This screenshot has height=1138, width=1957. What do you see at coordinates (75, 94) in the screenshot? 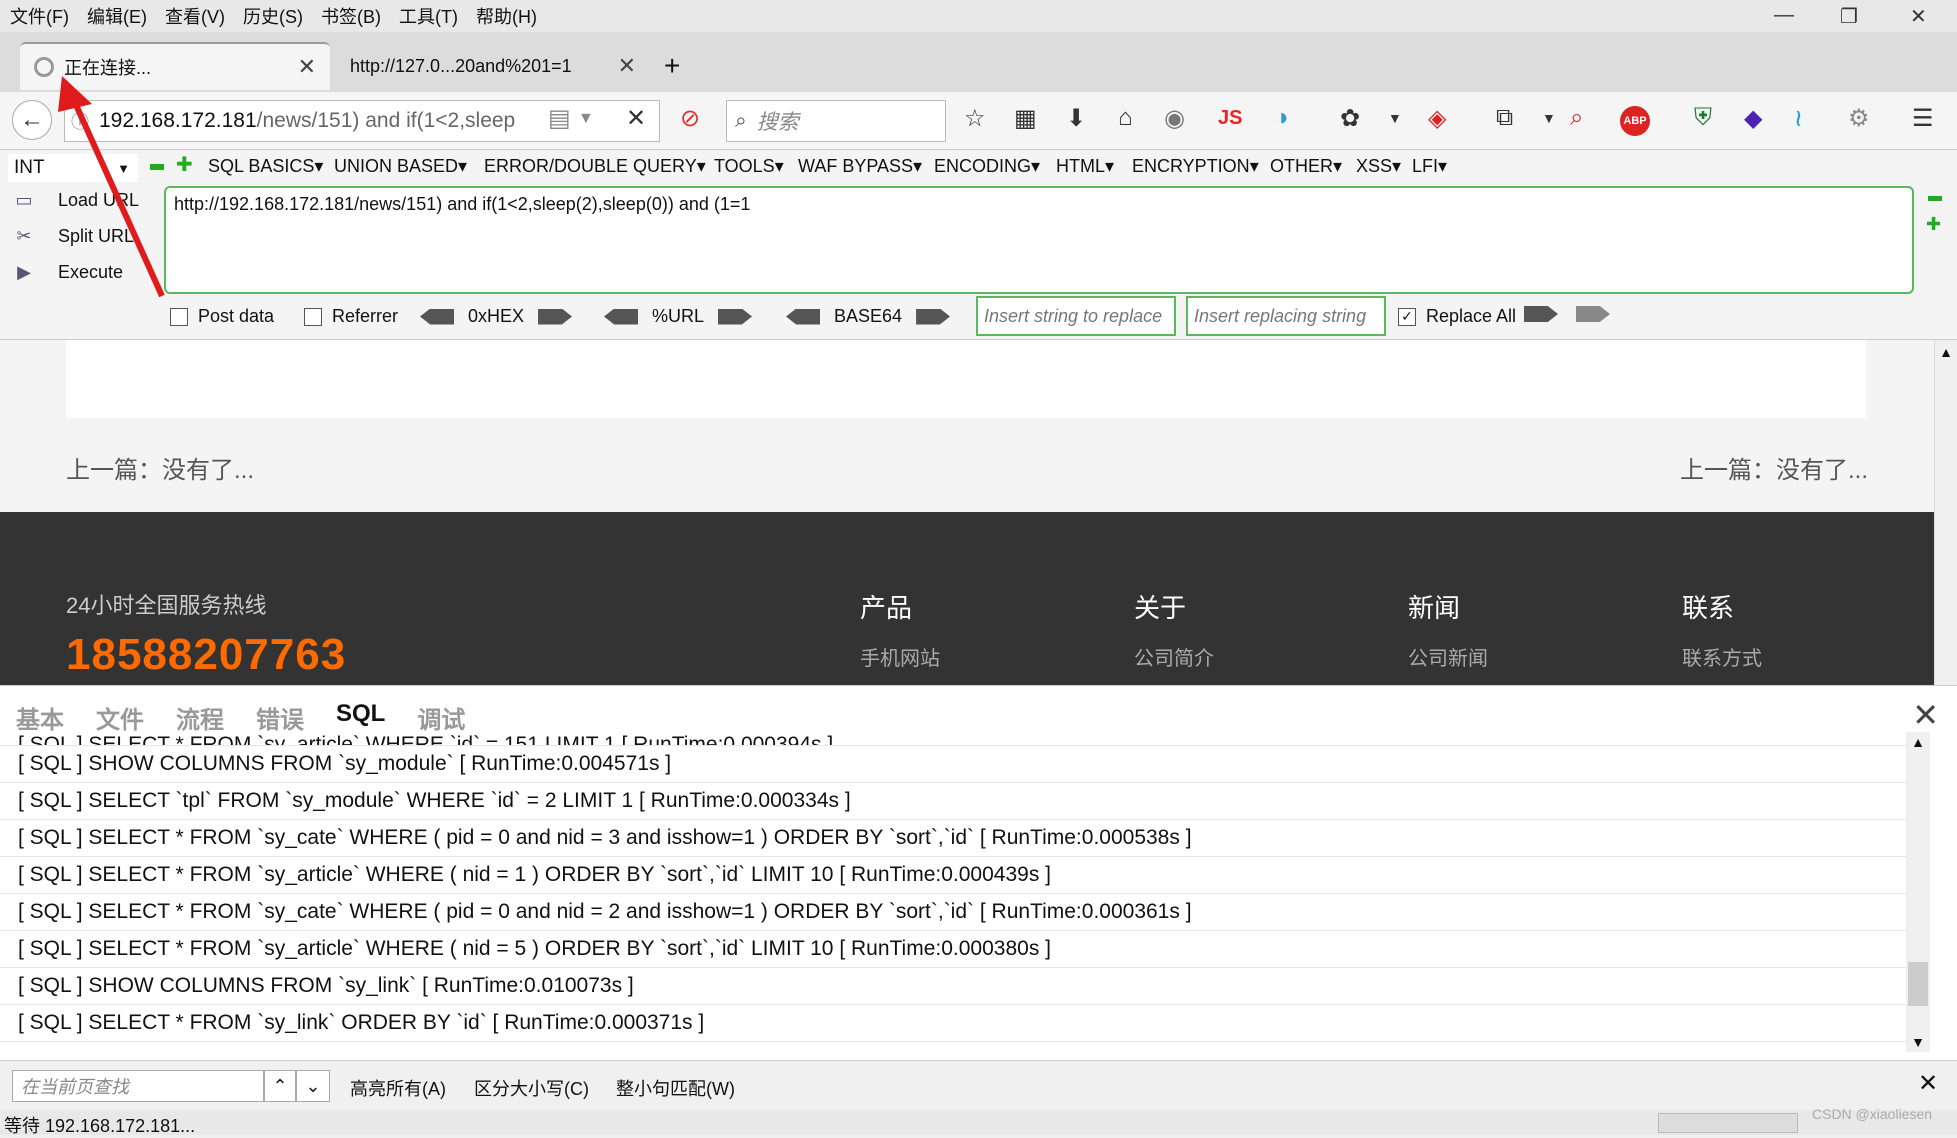
I see `annotation-arrow-head` at bounding box center [75, 94].